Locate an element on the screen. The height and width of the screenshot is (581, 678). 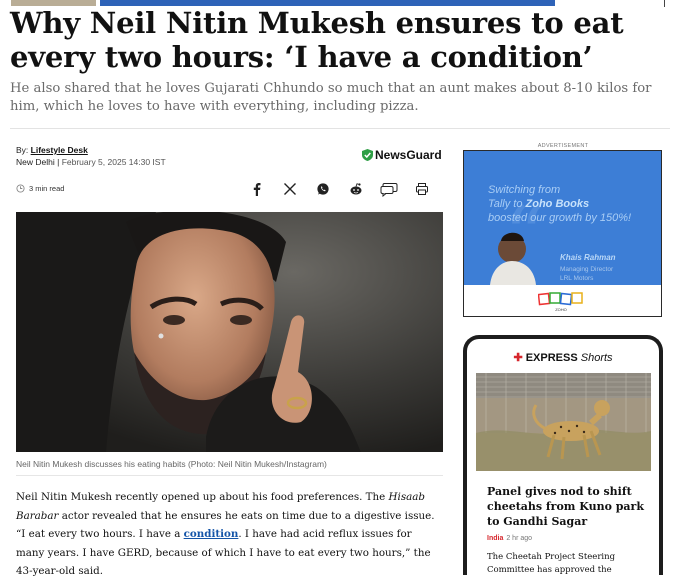
facebook-icon is located at coordinates (257, 189).